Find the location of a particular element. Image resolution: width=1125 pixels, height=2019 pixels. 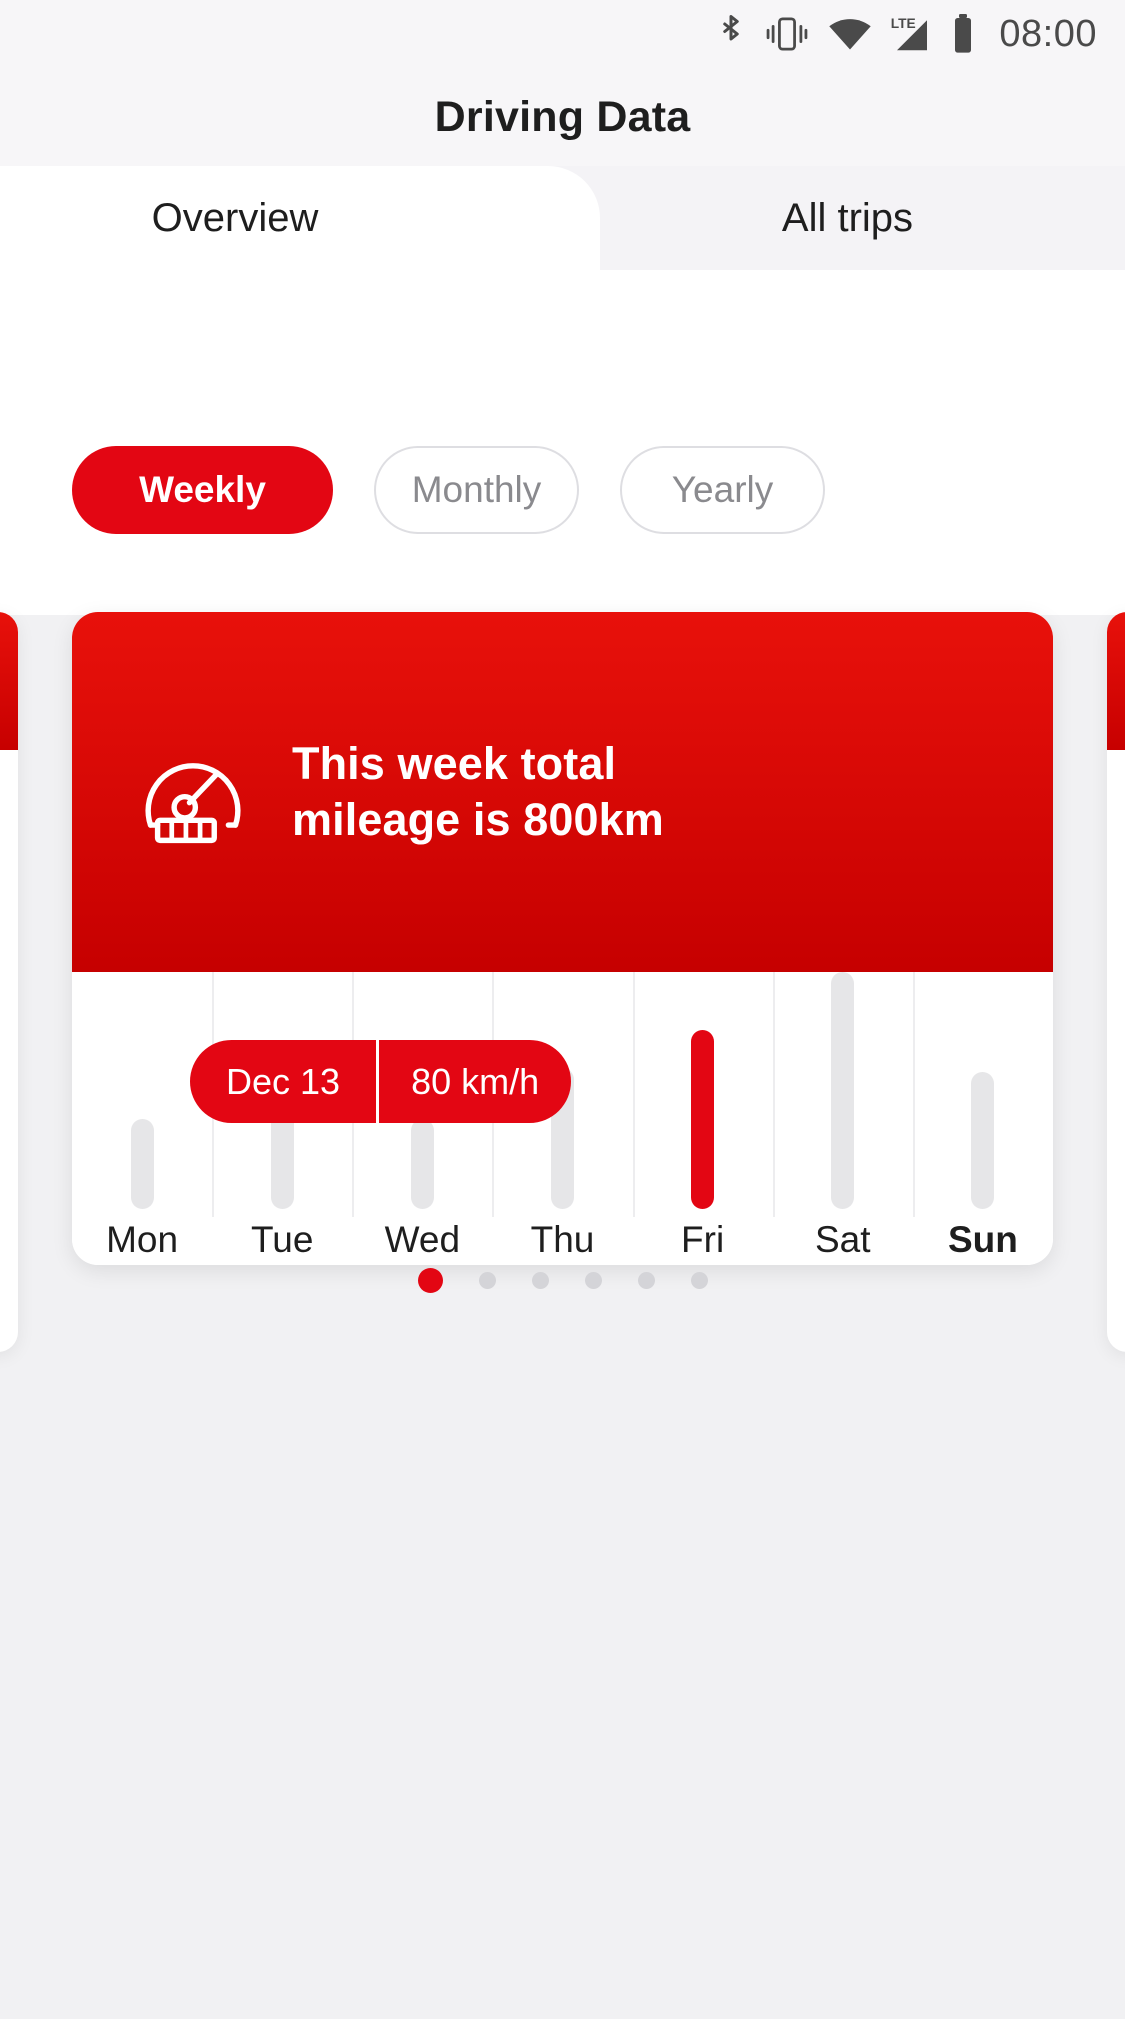

period-filter-group: Weekly Monthly Yearly is located at coordinates (562, 490).